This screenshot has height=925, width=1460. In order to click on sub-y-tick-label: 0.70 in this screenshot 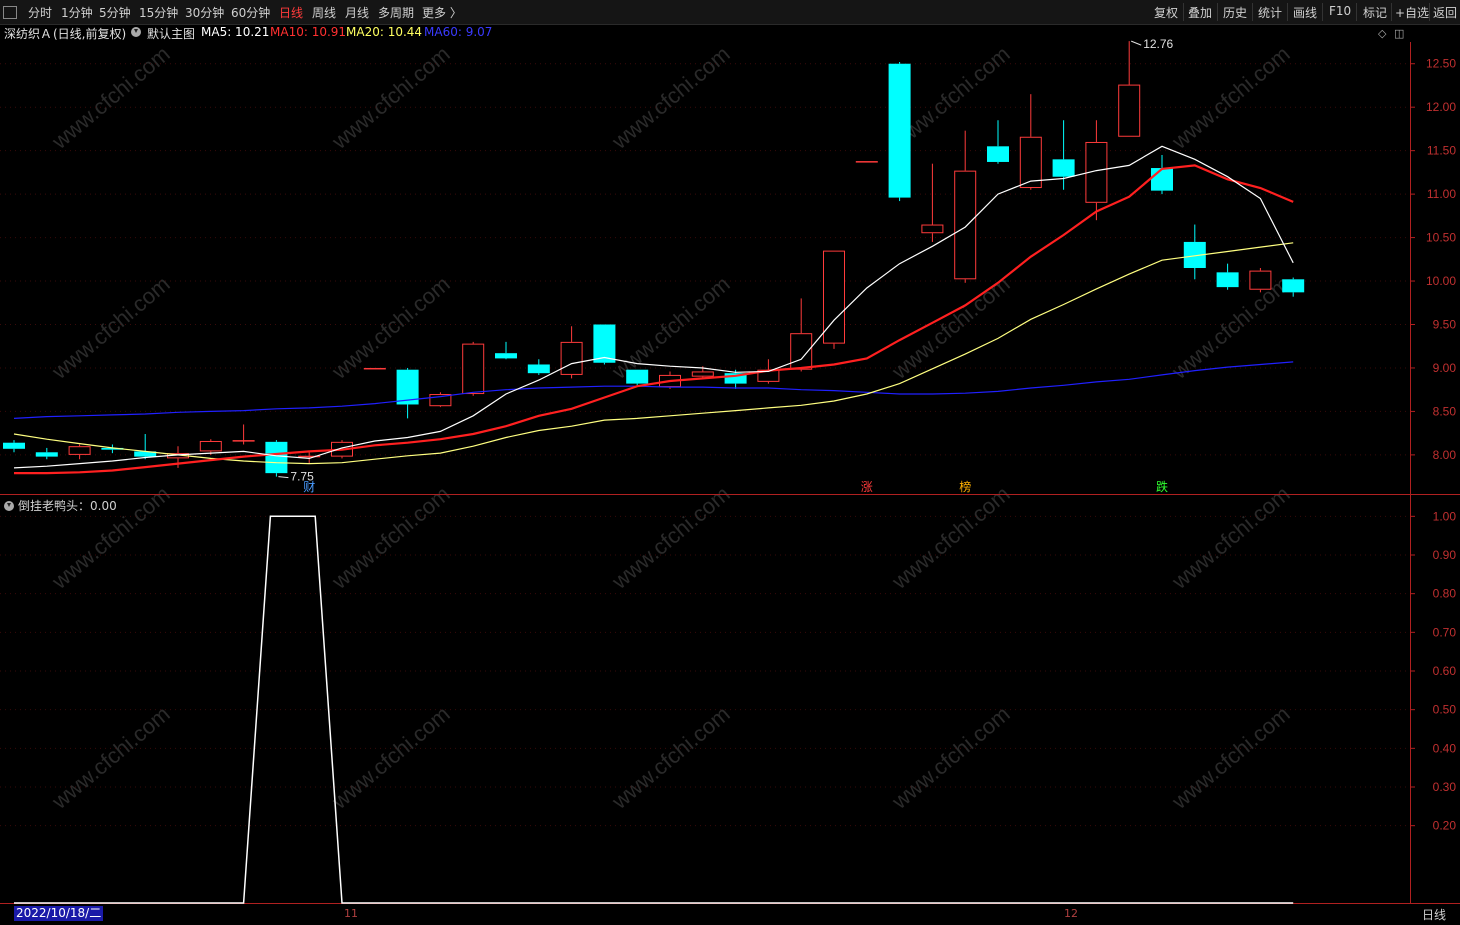, I will do `click(1445, 632)`.